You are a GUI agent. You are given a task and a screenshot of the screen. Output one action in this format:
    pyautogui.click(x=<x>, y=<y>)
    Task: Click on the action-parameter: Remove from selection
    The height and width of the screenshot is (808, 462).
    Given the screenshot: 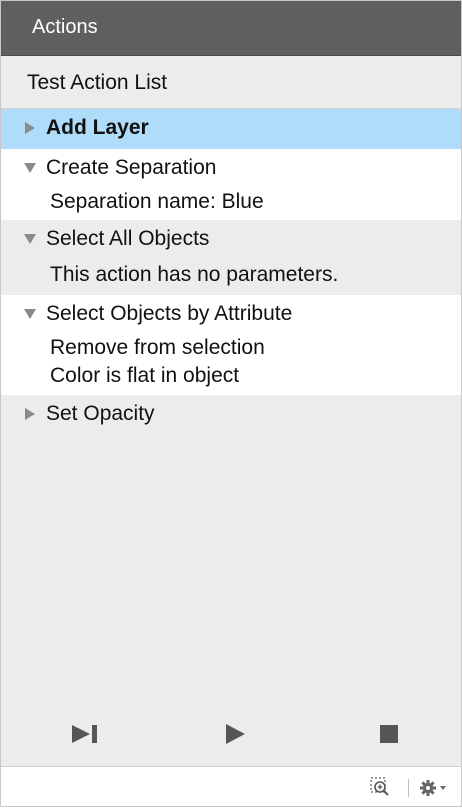 What is the action you would take?
    pyautogui.click(x=157, y=347)
    